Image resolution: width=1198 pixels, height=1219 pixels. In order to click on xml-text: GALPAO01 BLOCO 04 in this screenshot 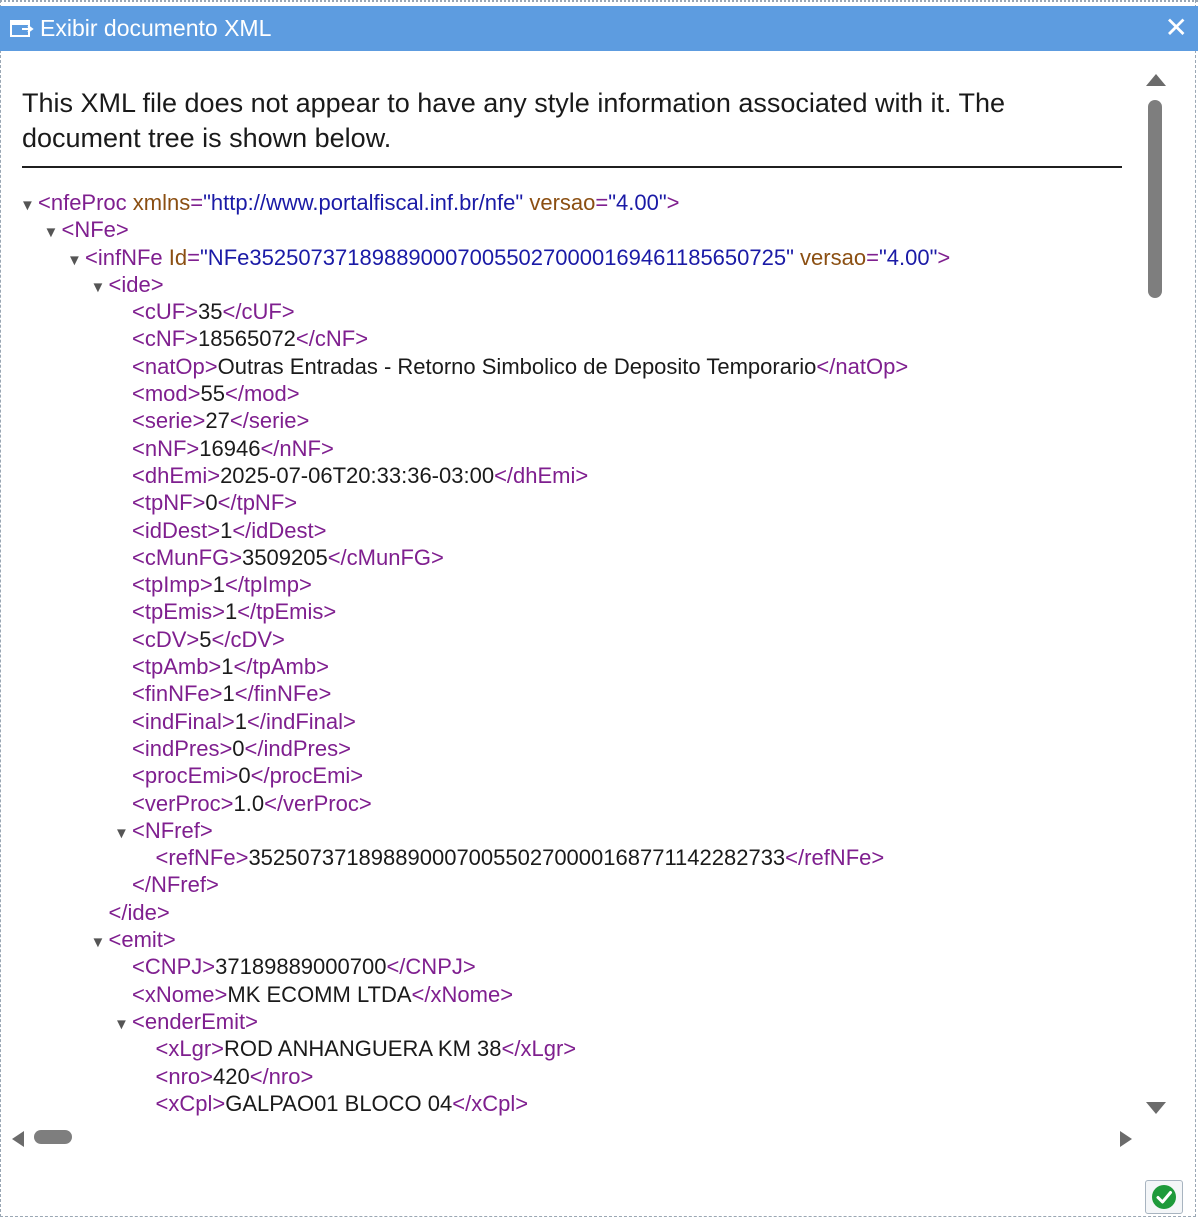, I will do `click(339, 1103)`.